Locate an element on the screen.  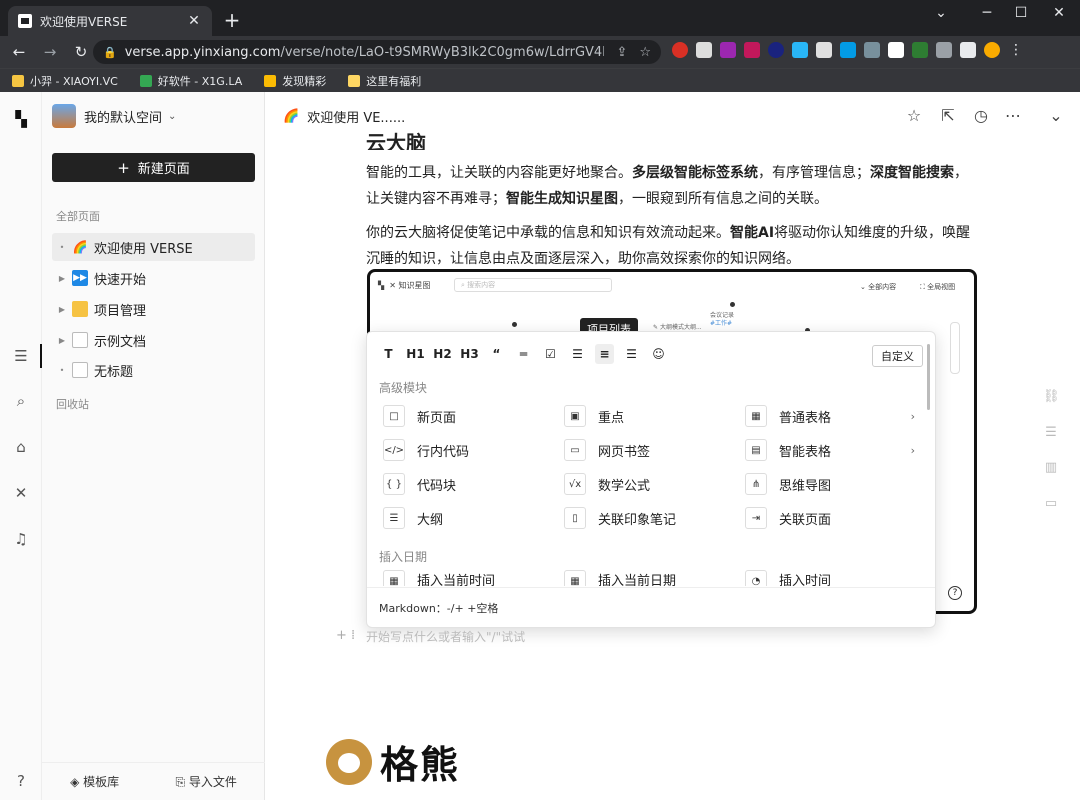
workspace-switcher: 我的默认空间 ⌄ is located at coordinates (114, 116).